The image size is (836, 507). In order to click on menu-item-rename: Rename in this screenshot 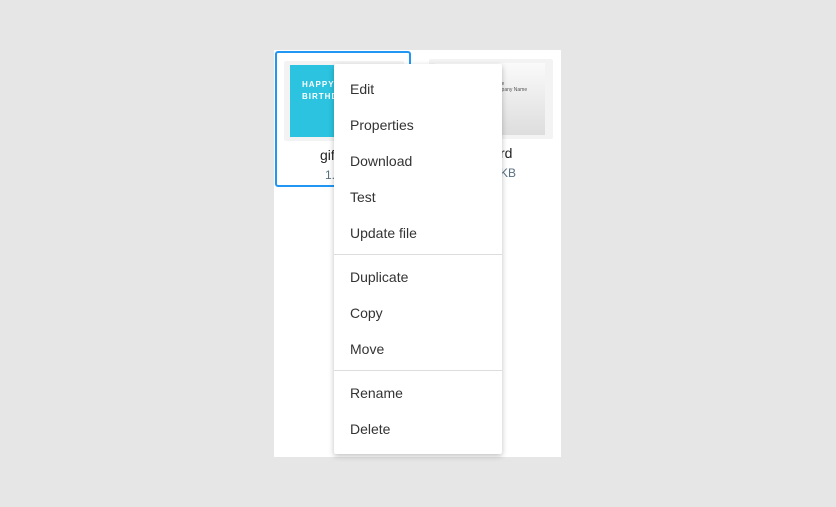, I will do `click(418, 393)`.